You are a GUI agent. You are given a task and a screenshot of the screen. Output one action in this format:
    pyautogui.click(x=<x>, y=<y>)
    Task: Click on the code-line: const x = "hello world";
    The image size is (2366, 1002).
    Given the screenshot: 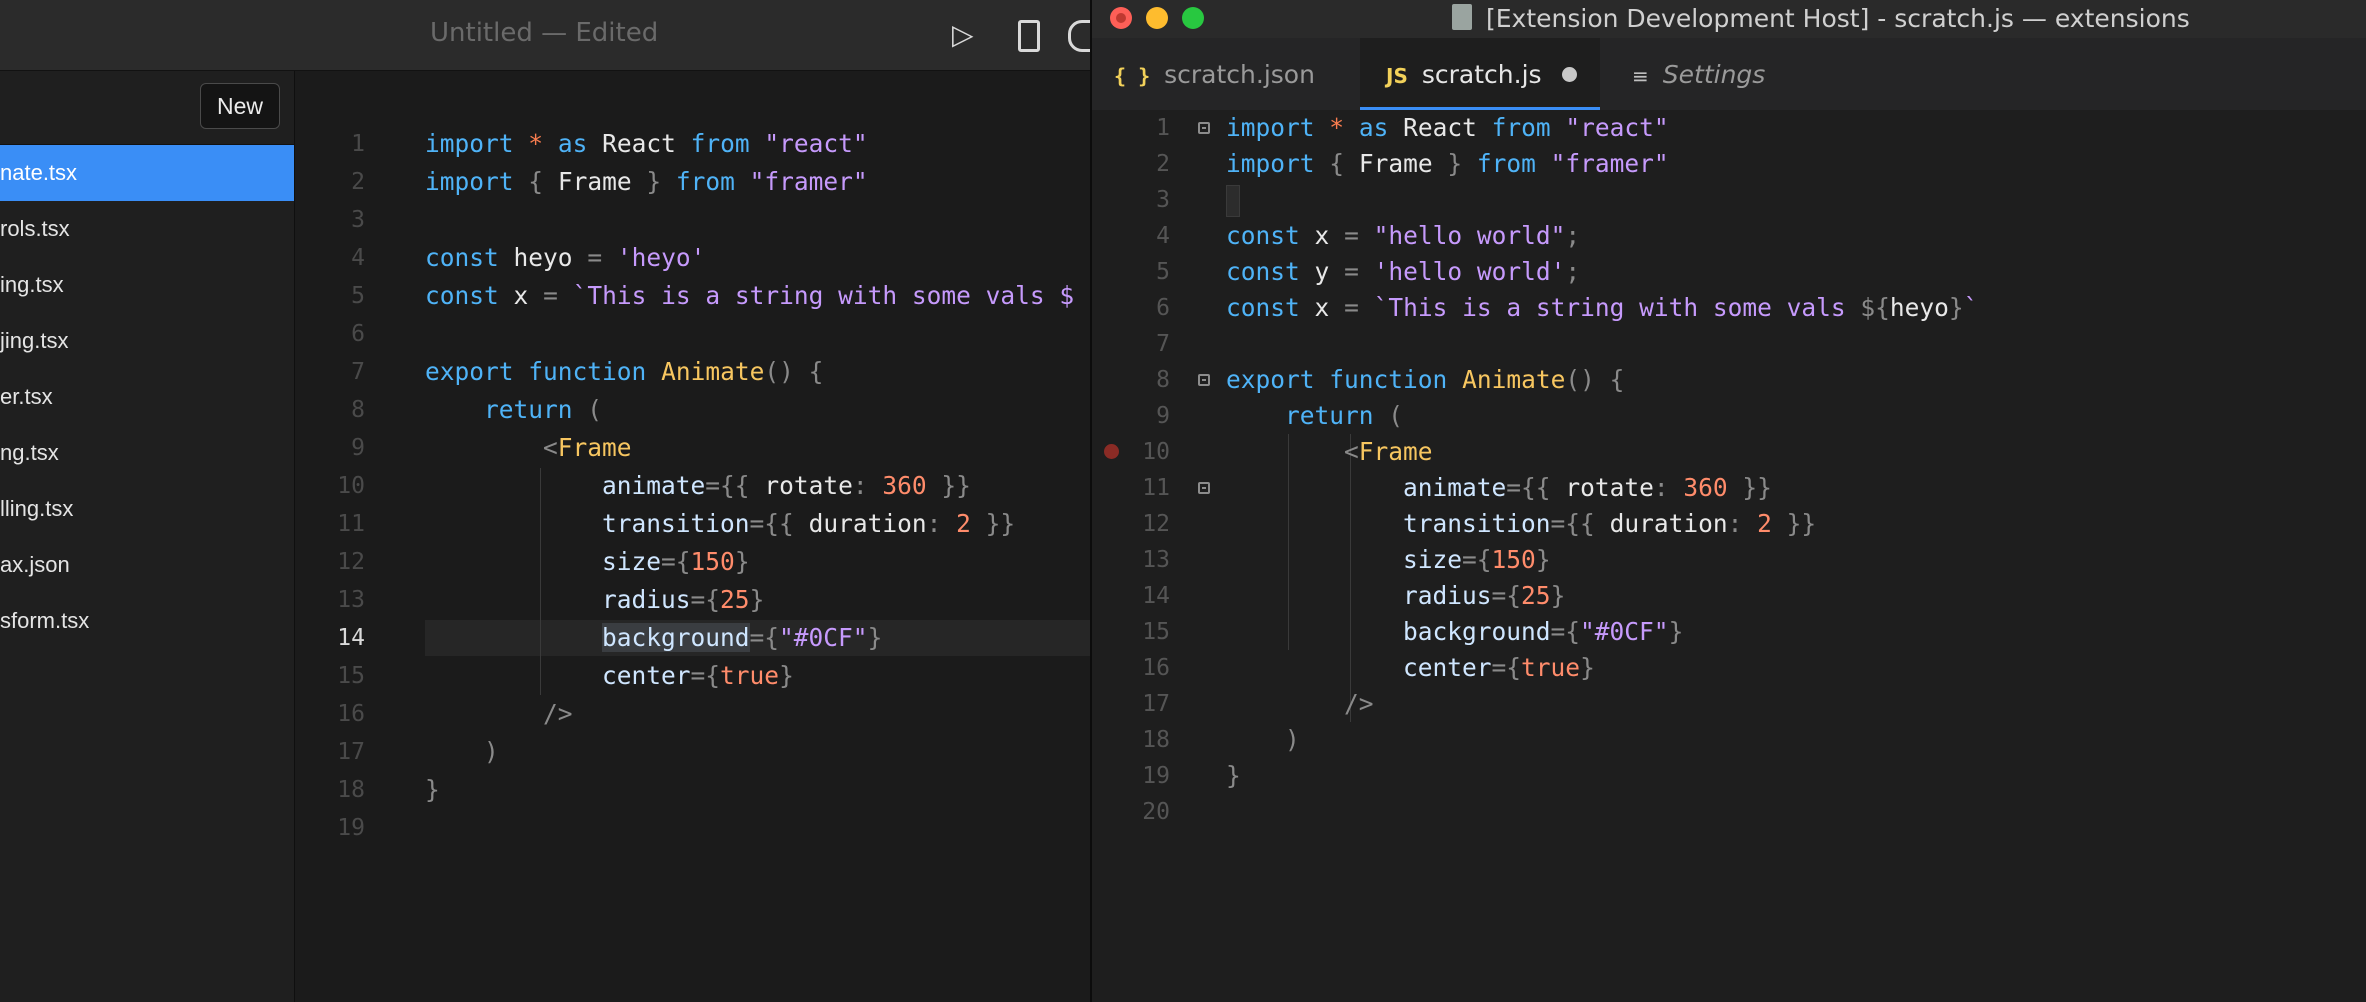 What is the action you would take?
    pyautogui.click(x=1403, y=235)
    